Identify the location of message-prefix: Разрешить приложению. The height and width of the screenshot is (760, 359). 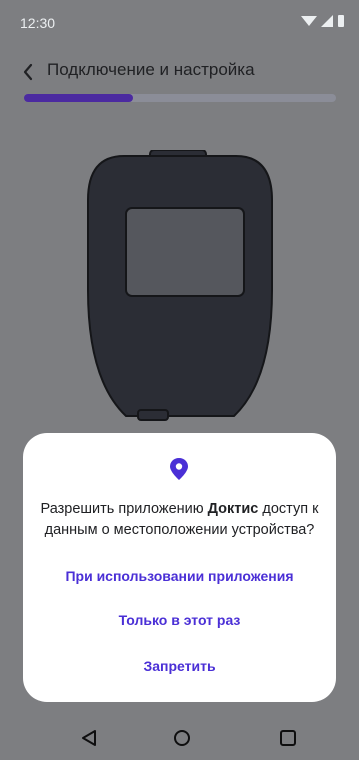
(124, 509).